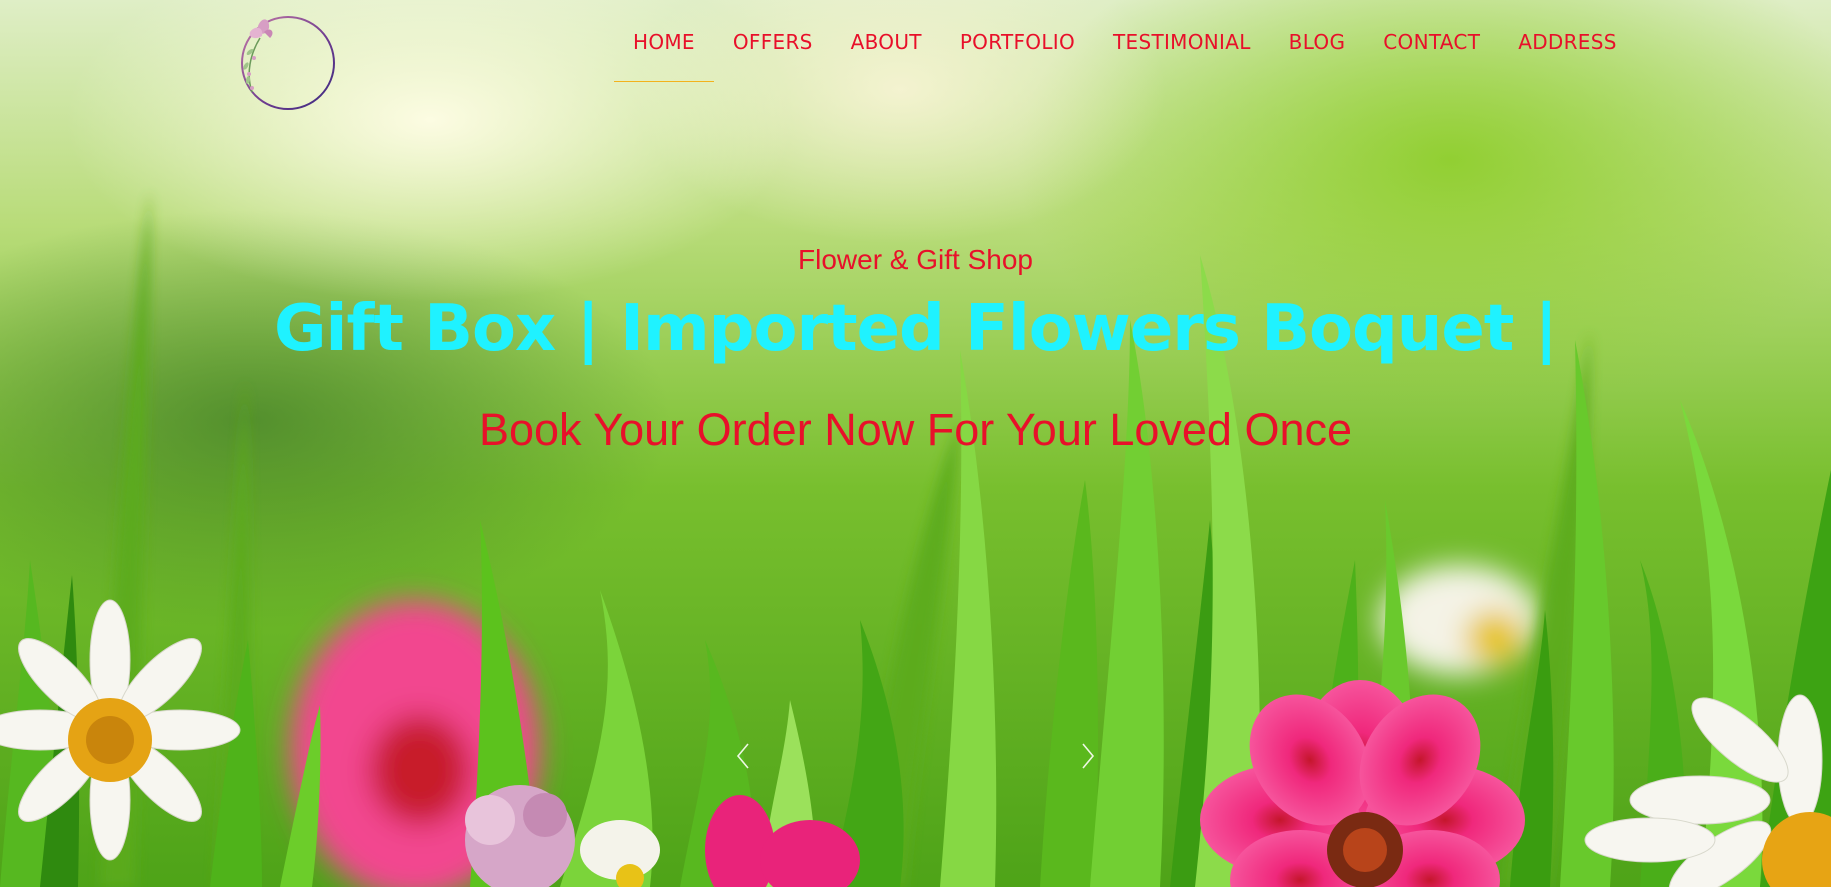  Describe the element at coordinates (1431, 50) in the screenshot. I see `nav-item-contact: CONTACT` at that location.